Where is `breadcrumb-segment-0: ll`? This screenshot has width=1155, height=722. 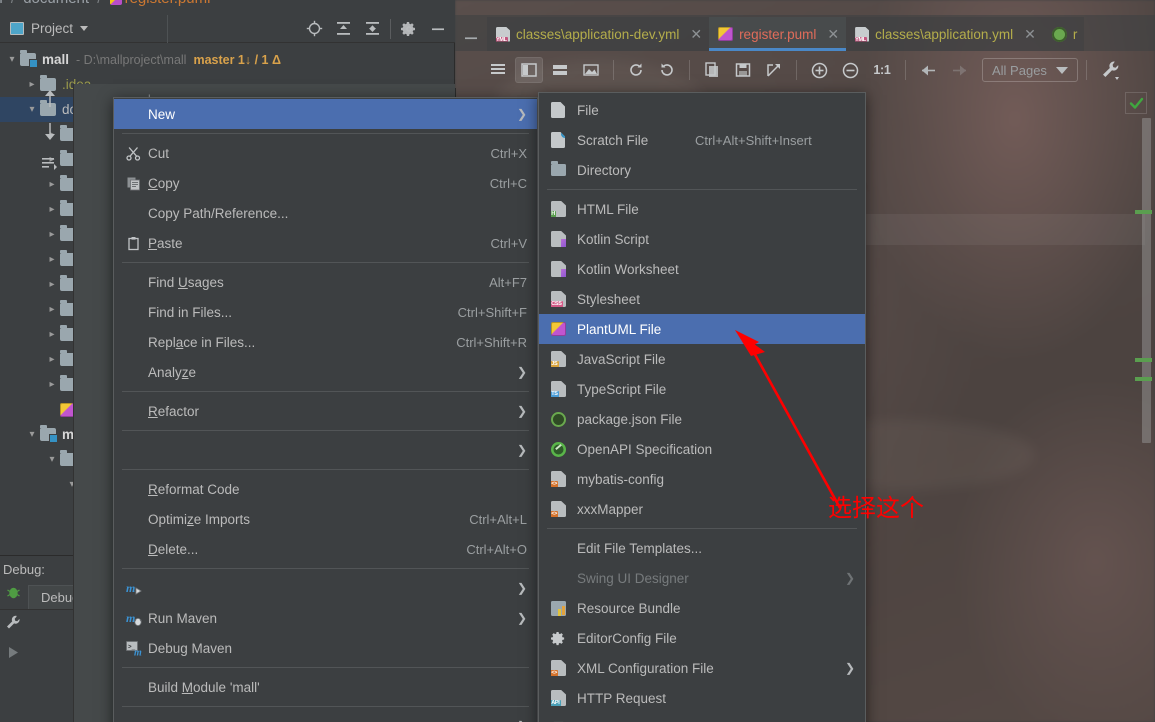 breadcrumb-segment-0: ll is located at coordinates (1, 3).